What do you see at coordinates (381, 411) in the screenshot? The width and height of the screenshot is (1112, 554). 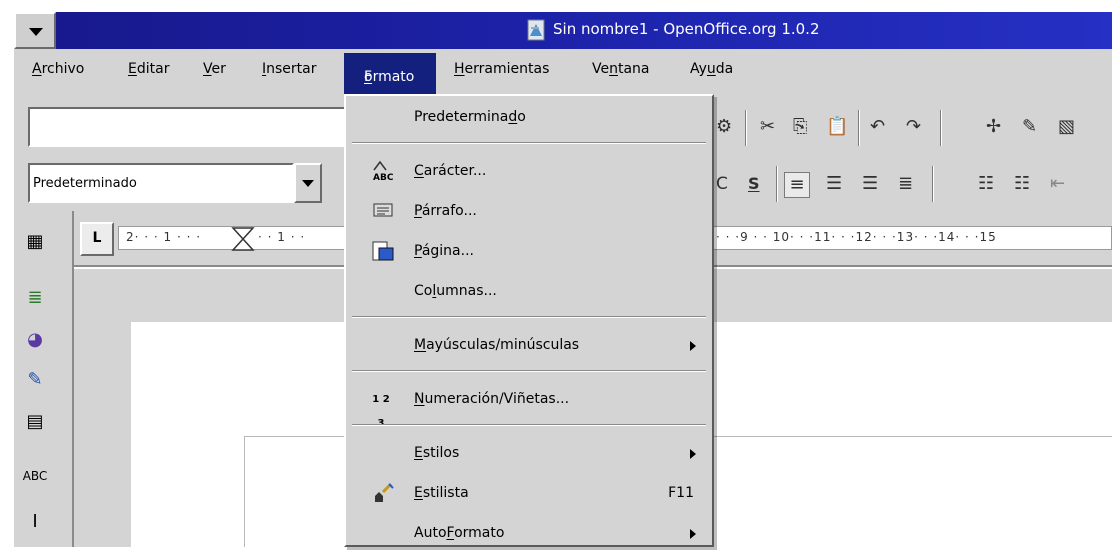 I see `numbering-icon: 1 2 3` at bounding box center [381, 411].